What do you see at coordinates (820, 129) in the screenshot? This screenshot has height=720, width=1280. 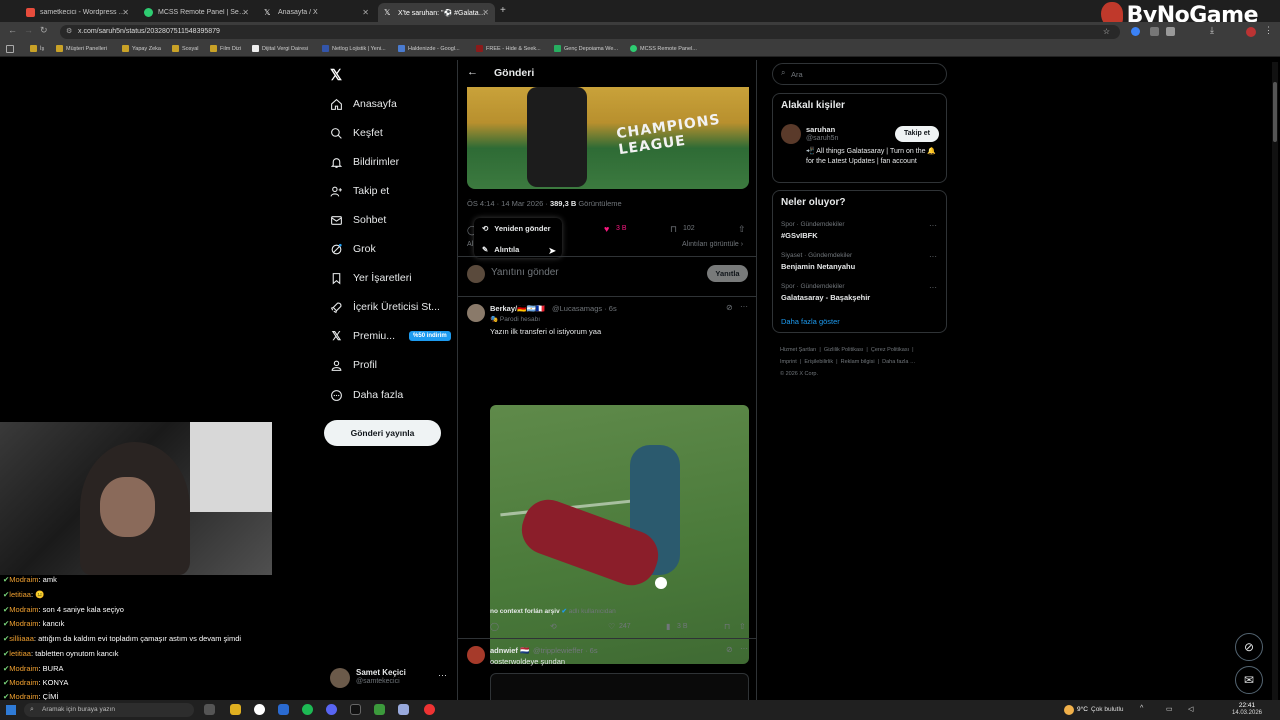 I see `person-name: saruhan` at bounding box center [820, 129].